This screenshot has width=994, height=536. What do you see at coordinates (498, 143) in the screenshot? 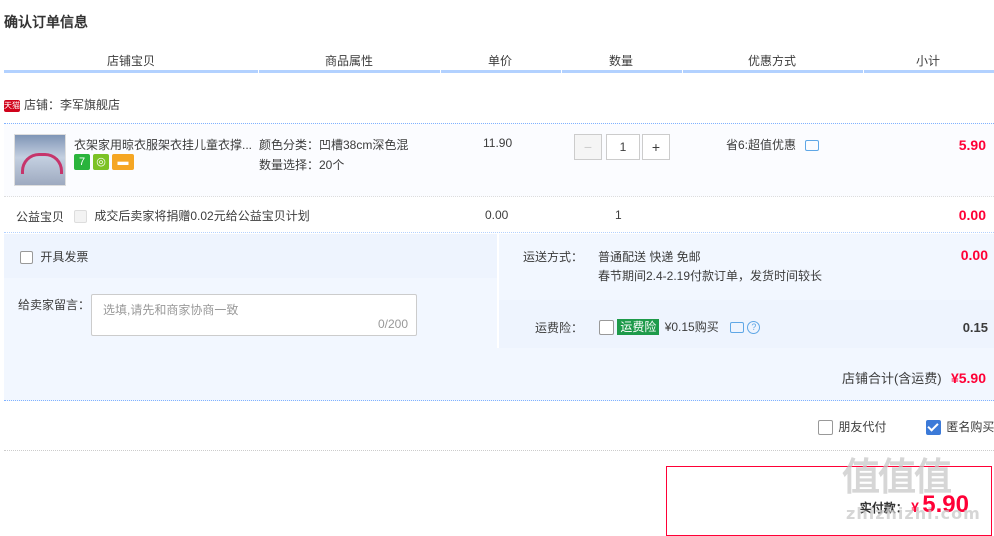
I see `unit-price: 11.90` at bounding box center [498, 143].